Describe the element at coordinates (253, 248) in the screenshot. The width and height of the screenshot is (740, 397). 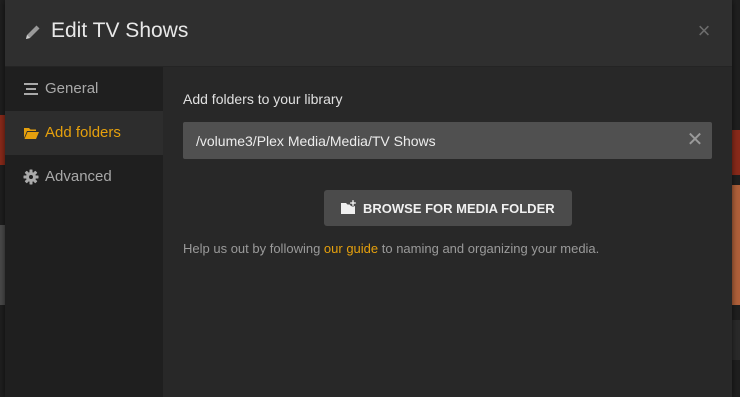
I see `help-text-before: Help us out by following` at that location.